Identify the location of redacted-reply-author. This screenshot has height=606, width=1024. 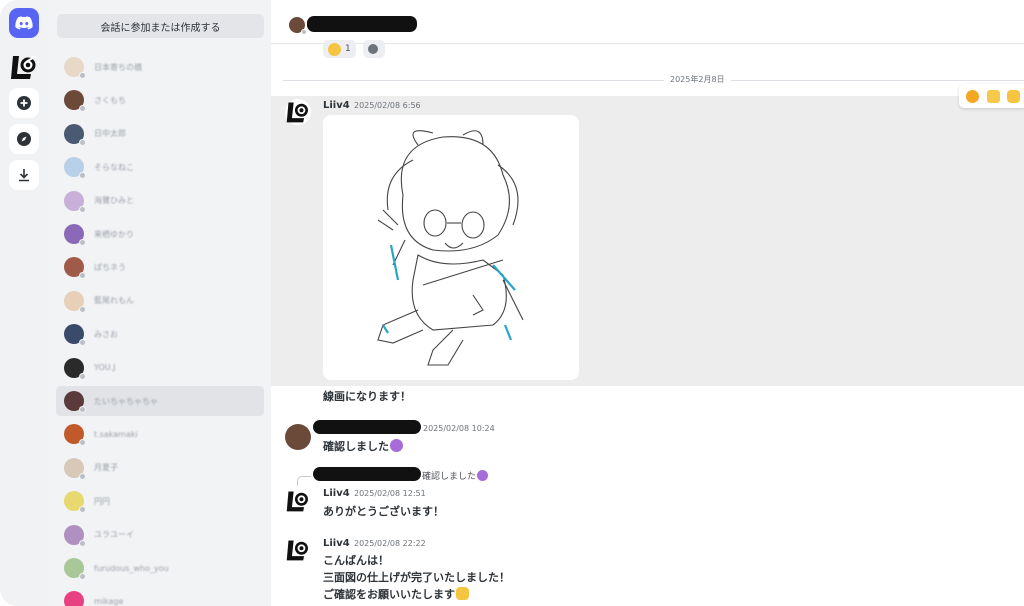
(367, 474).